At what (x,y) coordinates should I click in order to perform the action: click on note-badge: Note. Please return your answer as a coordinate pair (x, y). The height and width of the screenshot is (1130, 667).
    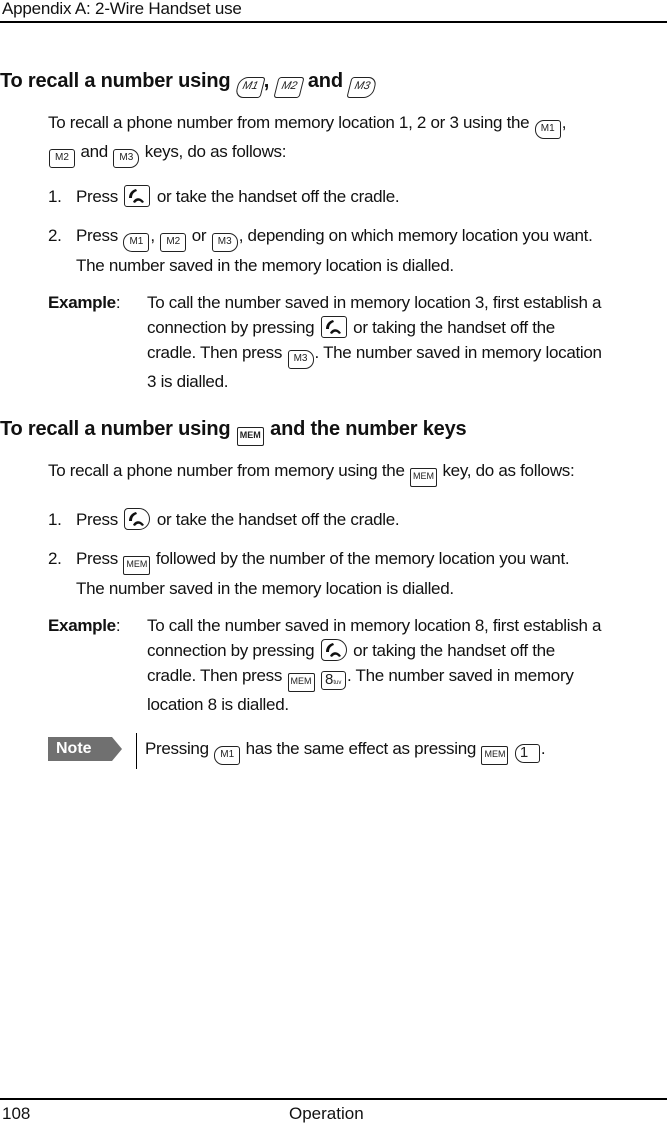
    Looking at the image, I should click on (85, 749).